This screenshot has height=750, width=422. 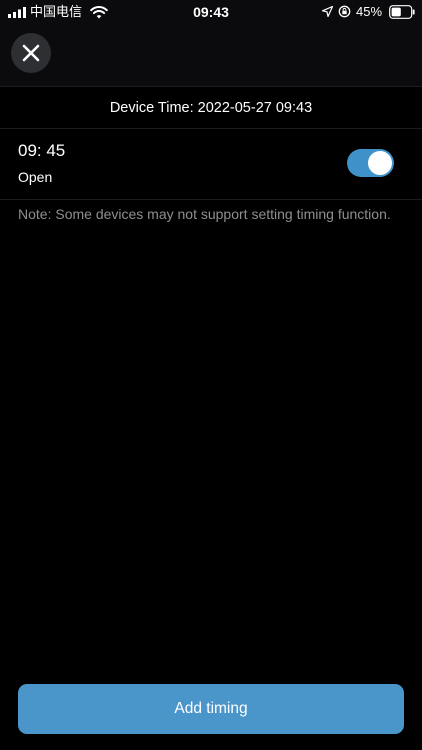 What do you see at coordinates (35, 177) in the screenshot?
I see `timer-action: Open` at bounding box center [35, 177].